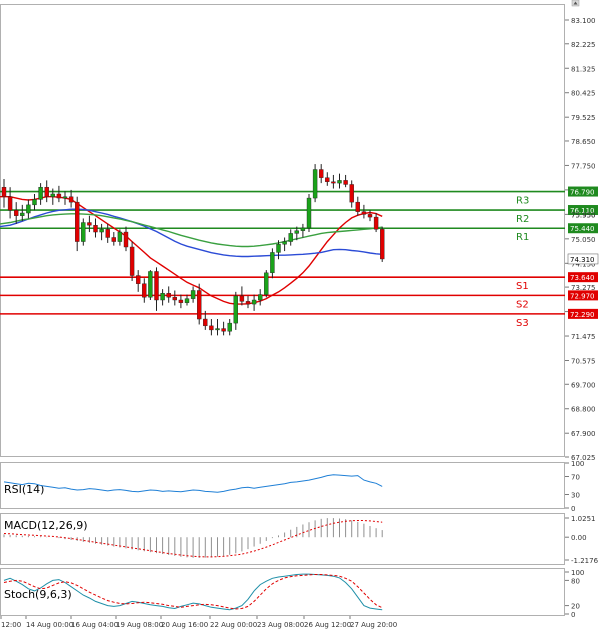 The image size is (600, 629). What do you see at coordinates (280, 625) in the screenshot?
I see `time-tick-label: 23 Aug 08:00` at bounding box center [280, 625].